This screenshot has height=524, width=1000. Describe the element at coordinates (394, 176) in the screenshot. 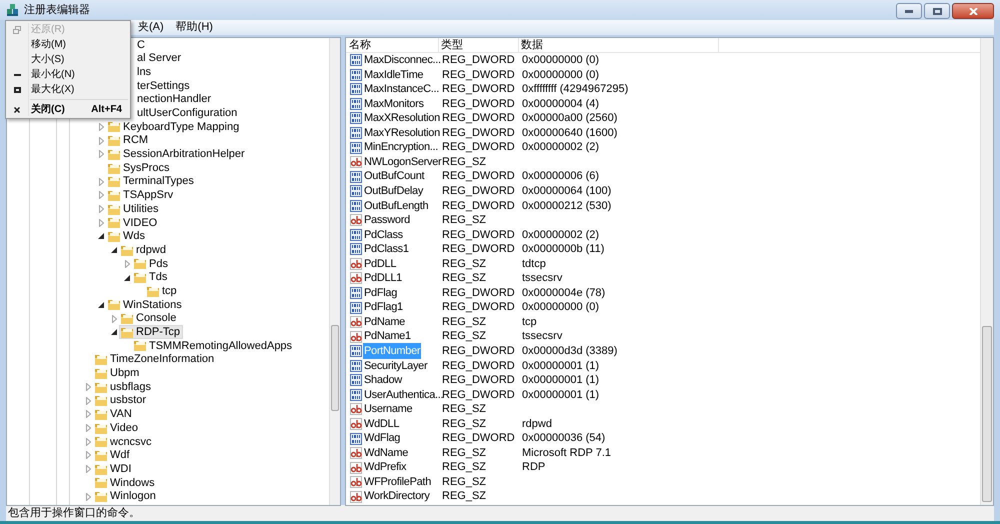

I see `value-name: OutBufCount` at that location.